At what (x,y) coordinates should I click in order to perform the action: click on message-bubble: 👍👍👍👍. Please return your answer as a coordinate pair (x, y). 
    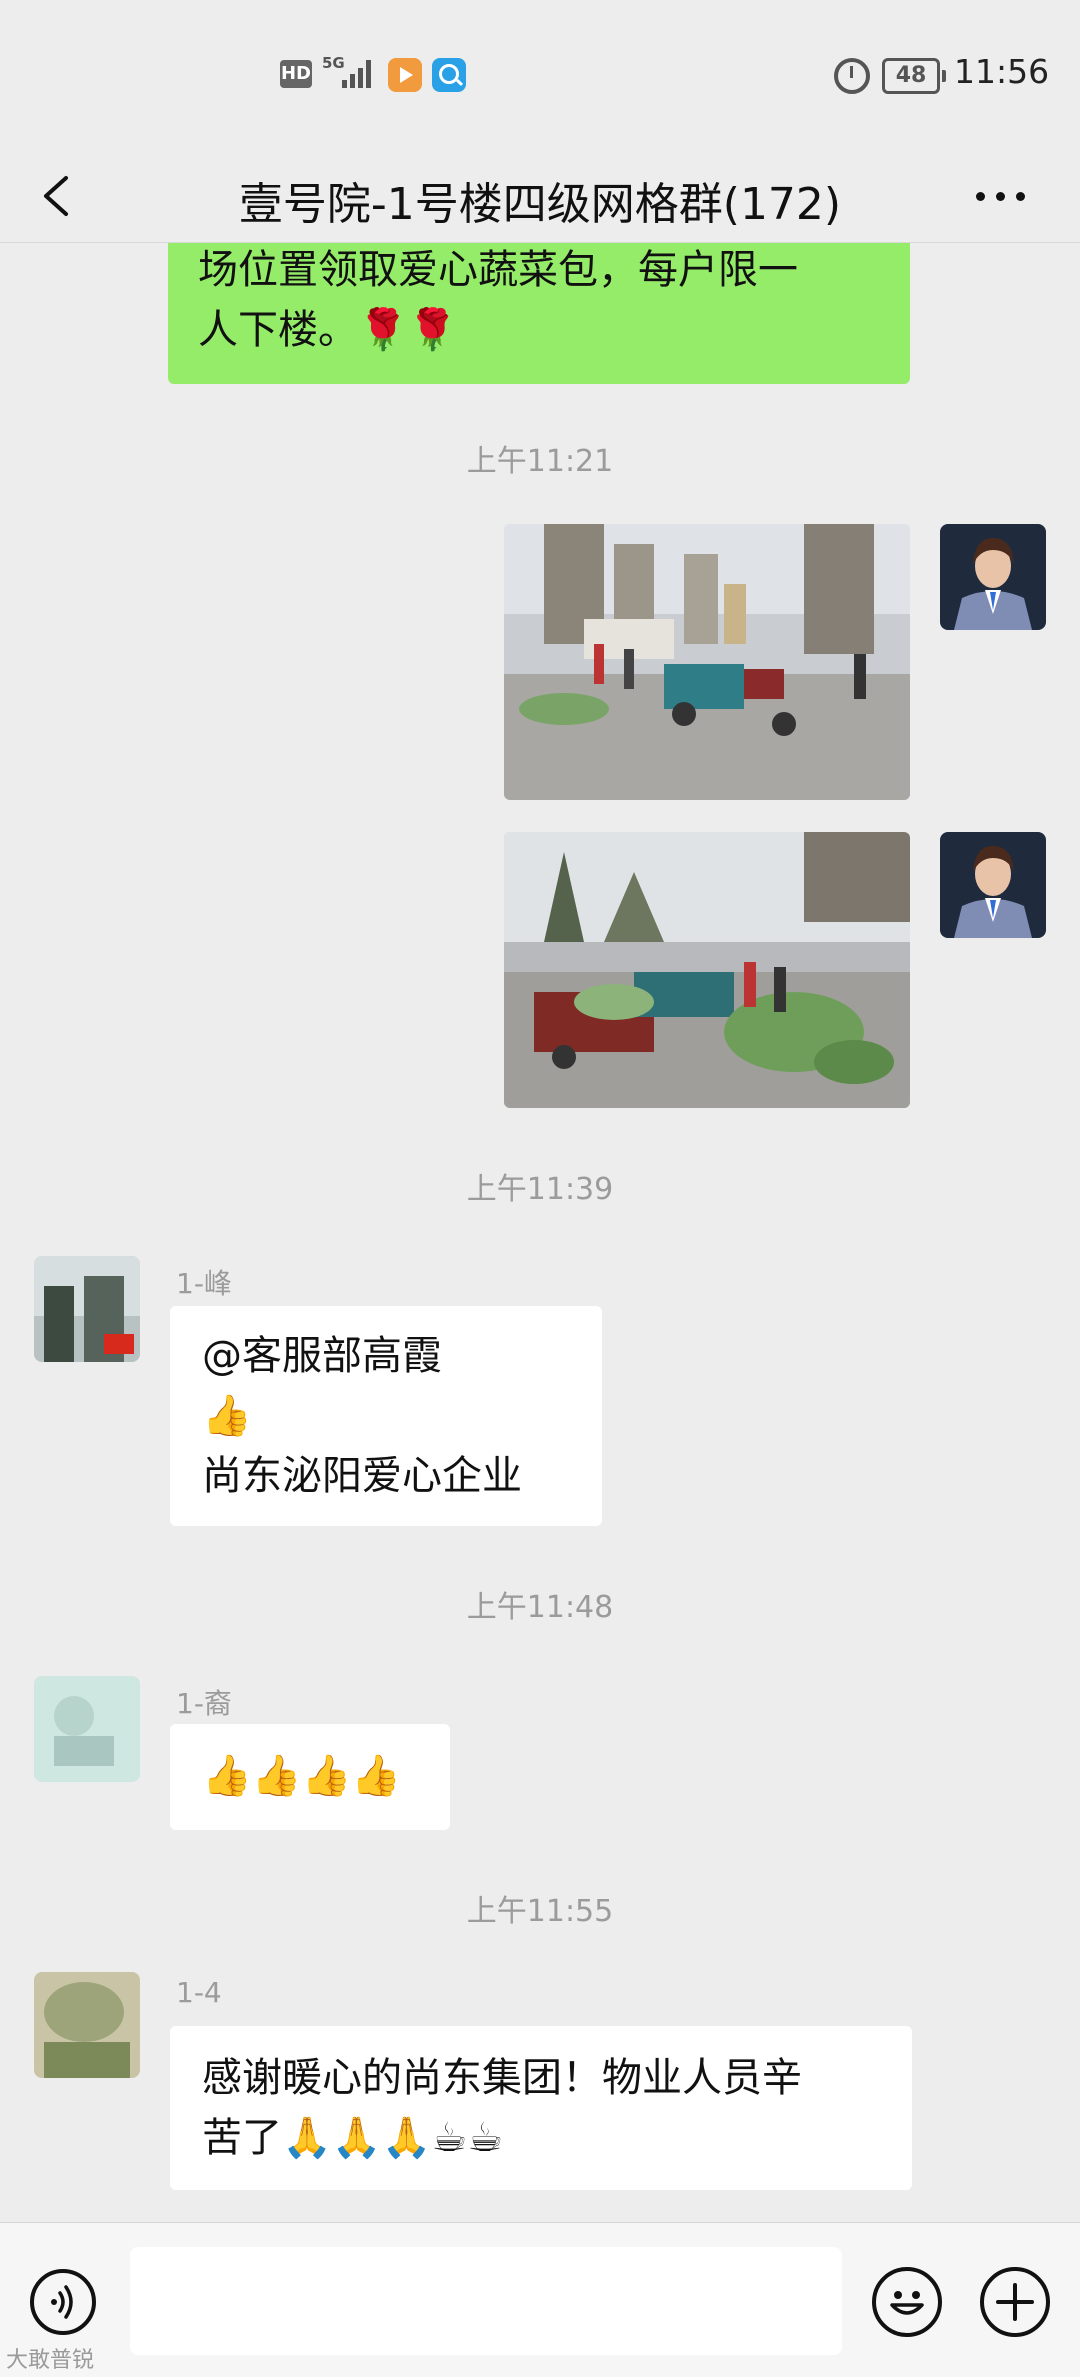
    Looking at the image, I should click on (310, 1777).